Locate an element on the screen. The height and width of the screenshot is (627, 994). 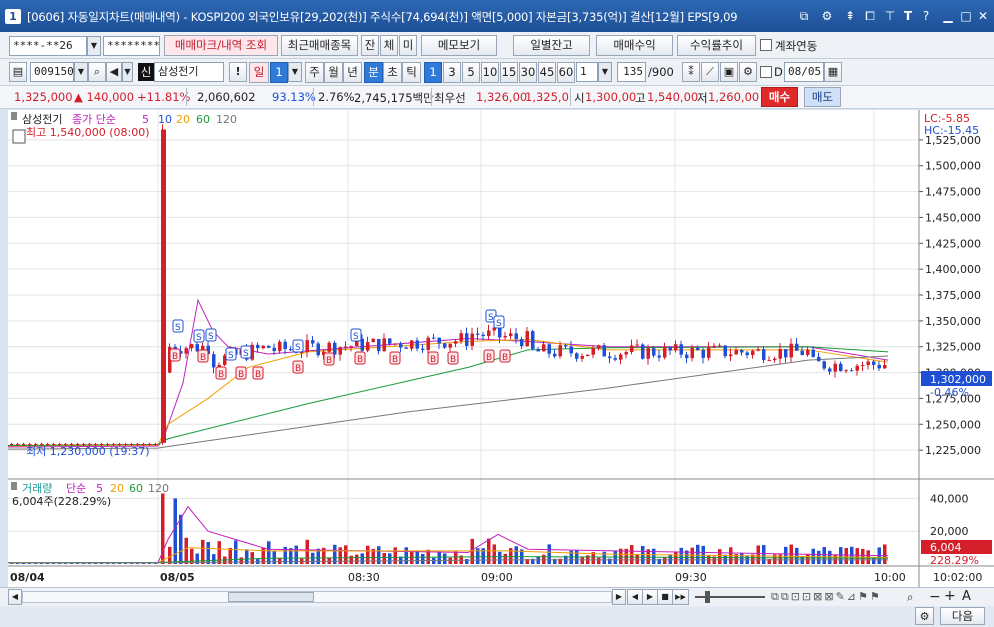
scroll-left-icon: ◀ is located at coordinates (15, 597).